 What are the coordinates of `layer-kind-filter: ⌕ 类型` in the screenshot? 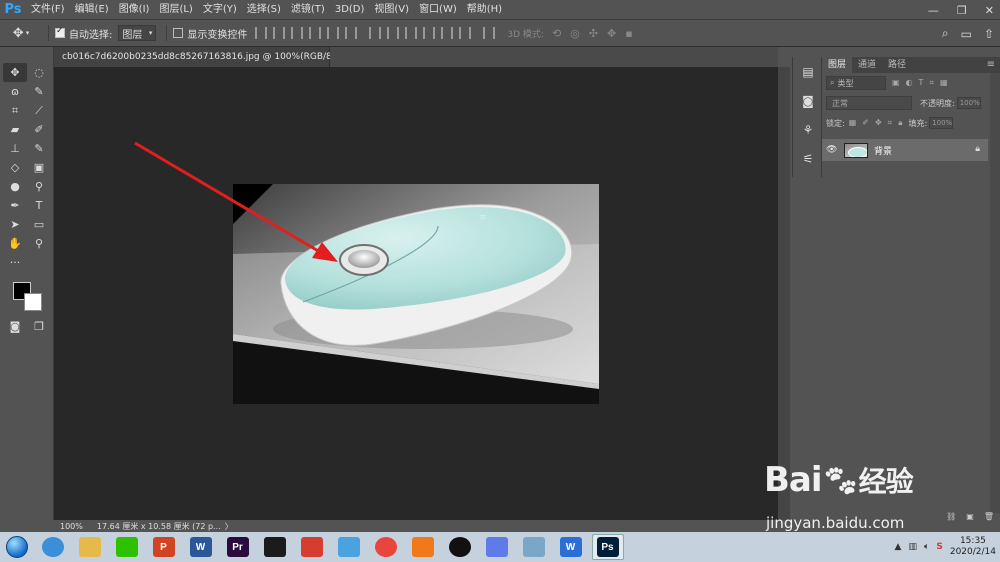 It's located at (856, 83).